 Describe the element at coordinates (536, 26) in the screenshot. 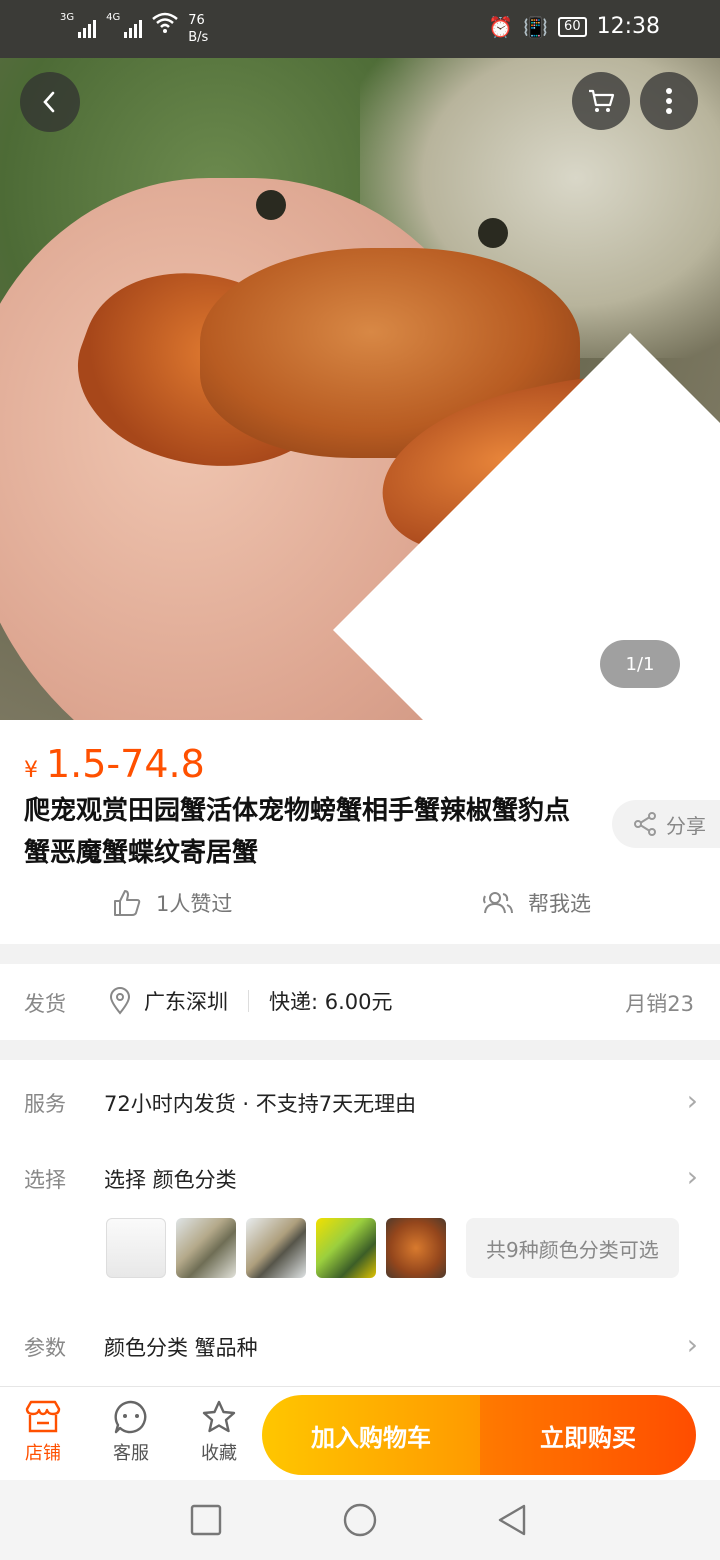

I see `vibrate-icon: 📳` at that location.